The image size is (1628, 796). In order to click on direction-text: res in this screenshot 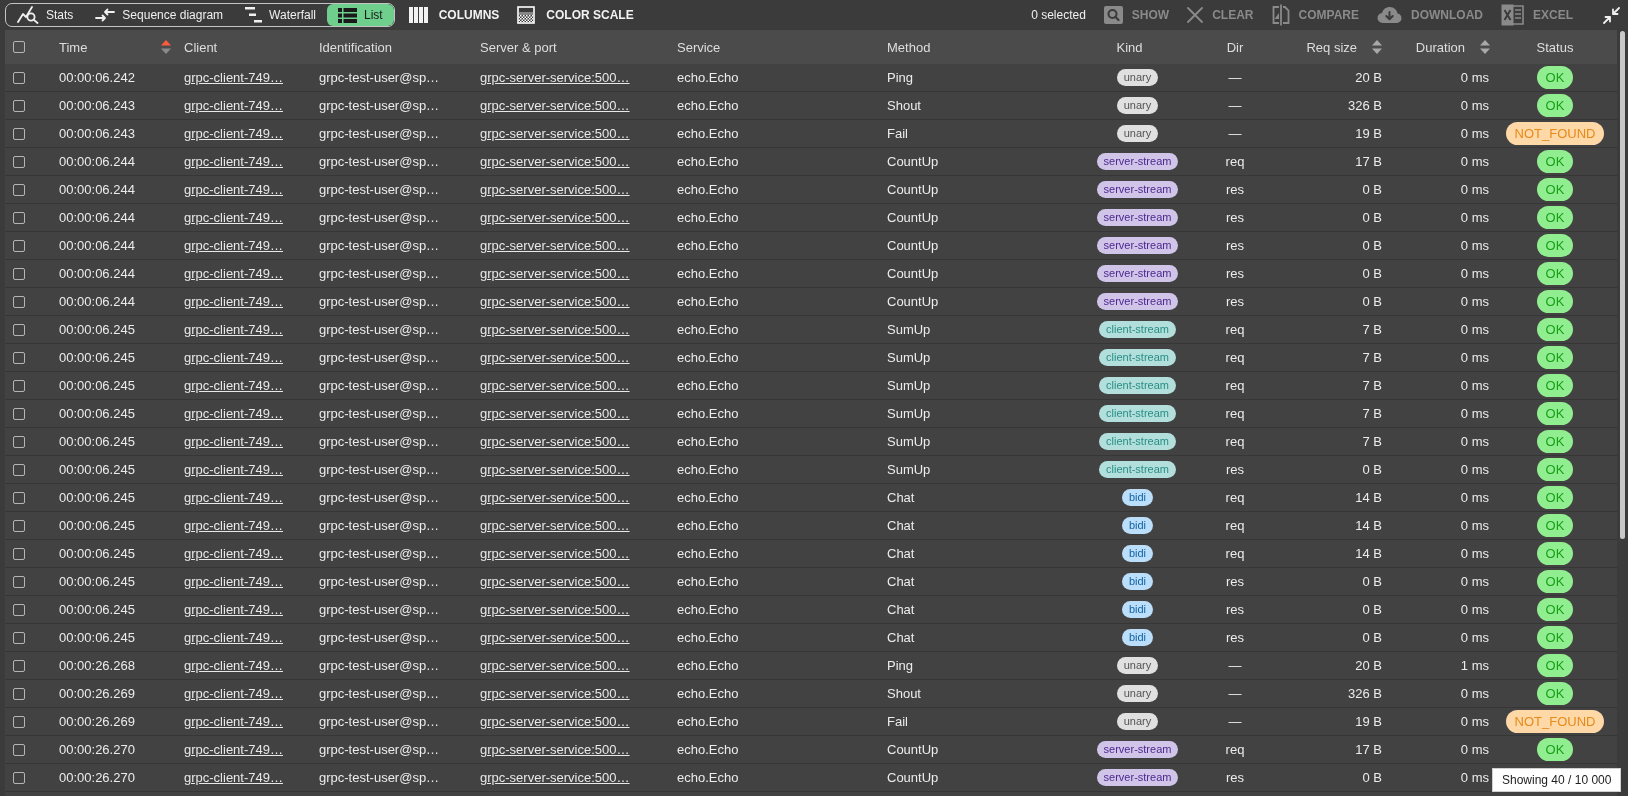, I will do `click(1235, 189)`.